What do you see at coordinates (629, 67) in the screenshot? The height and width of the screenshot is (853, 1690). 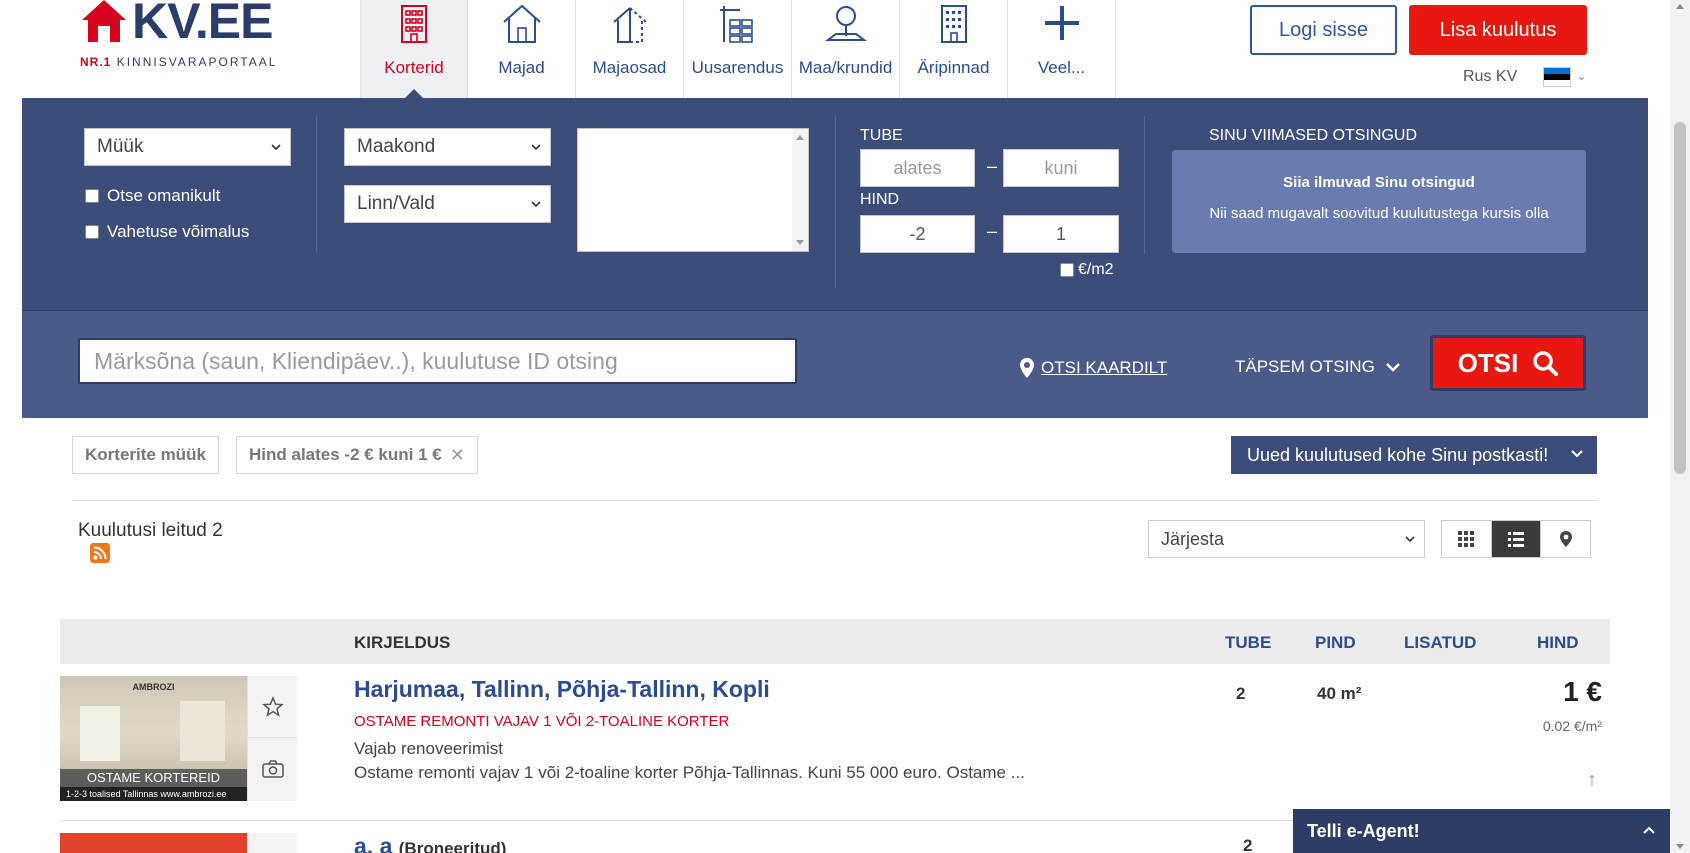 I see `nav-label: Majaosad` at bounding box center [629, 67].